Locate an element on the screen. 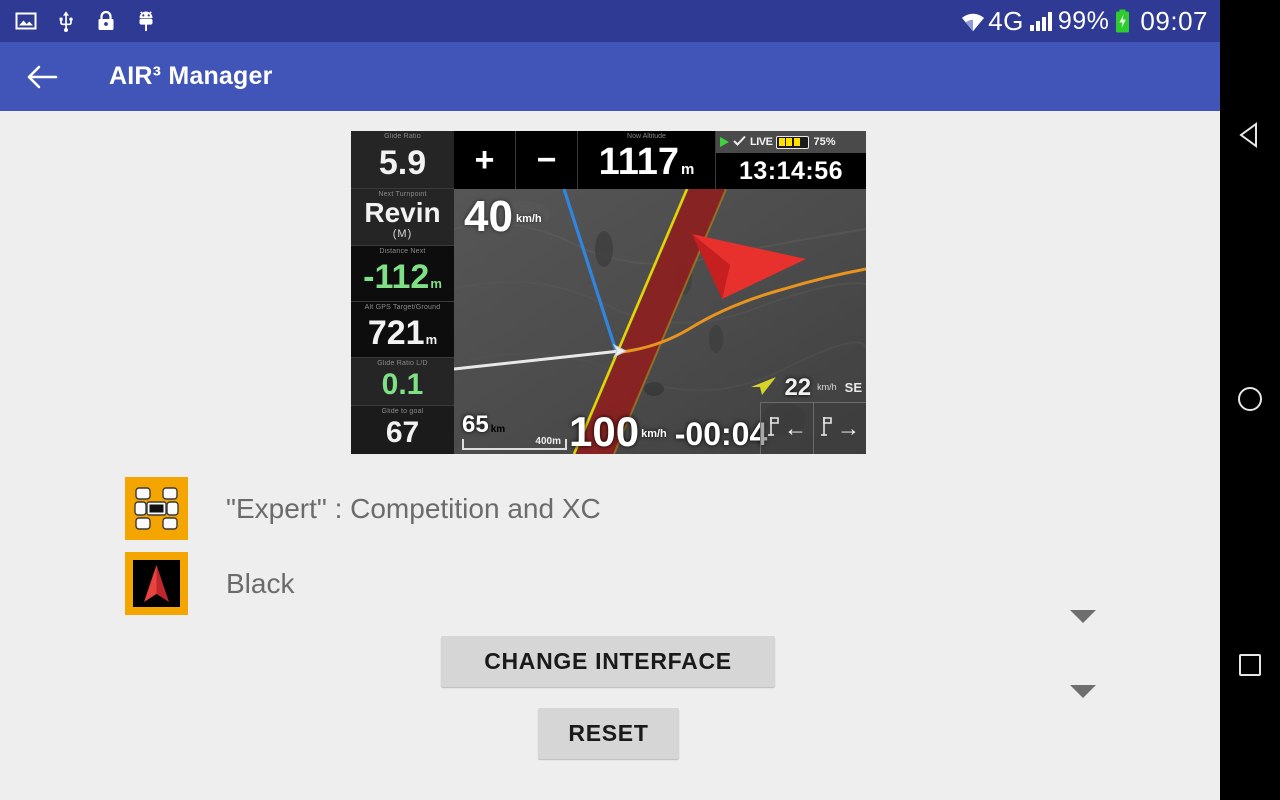 The width and height of the screenshot is (1280, 800). device-next-waypoint-button: → is located at coordinates (839, 428).